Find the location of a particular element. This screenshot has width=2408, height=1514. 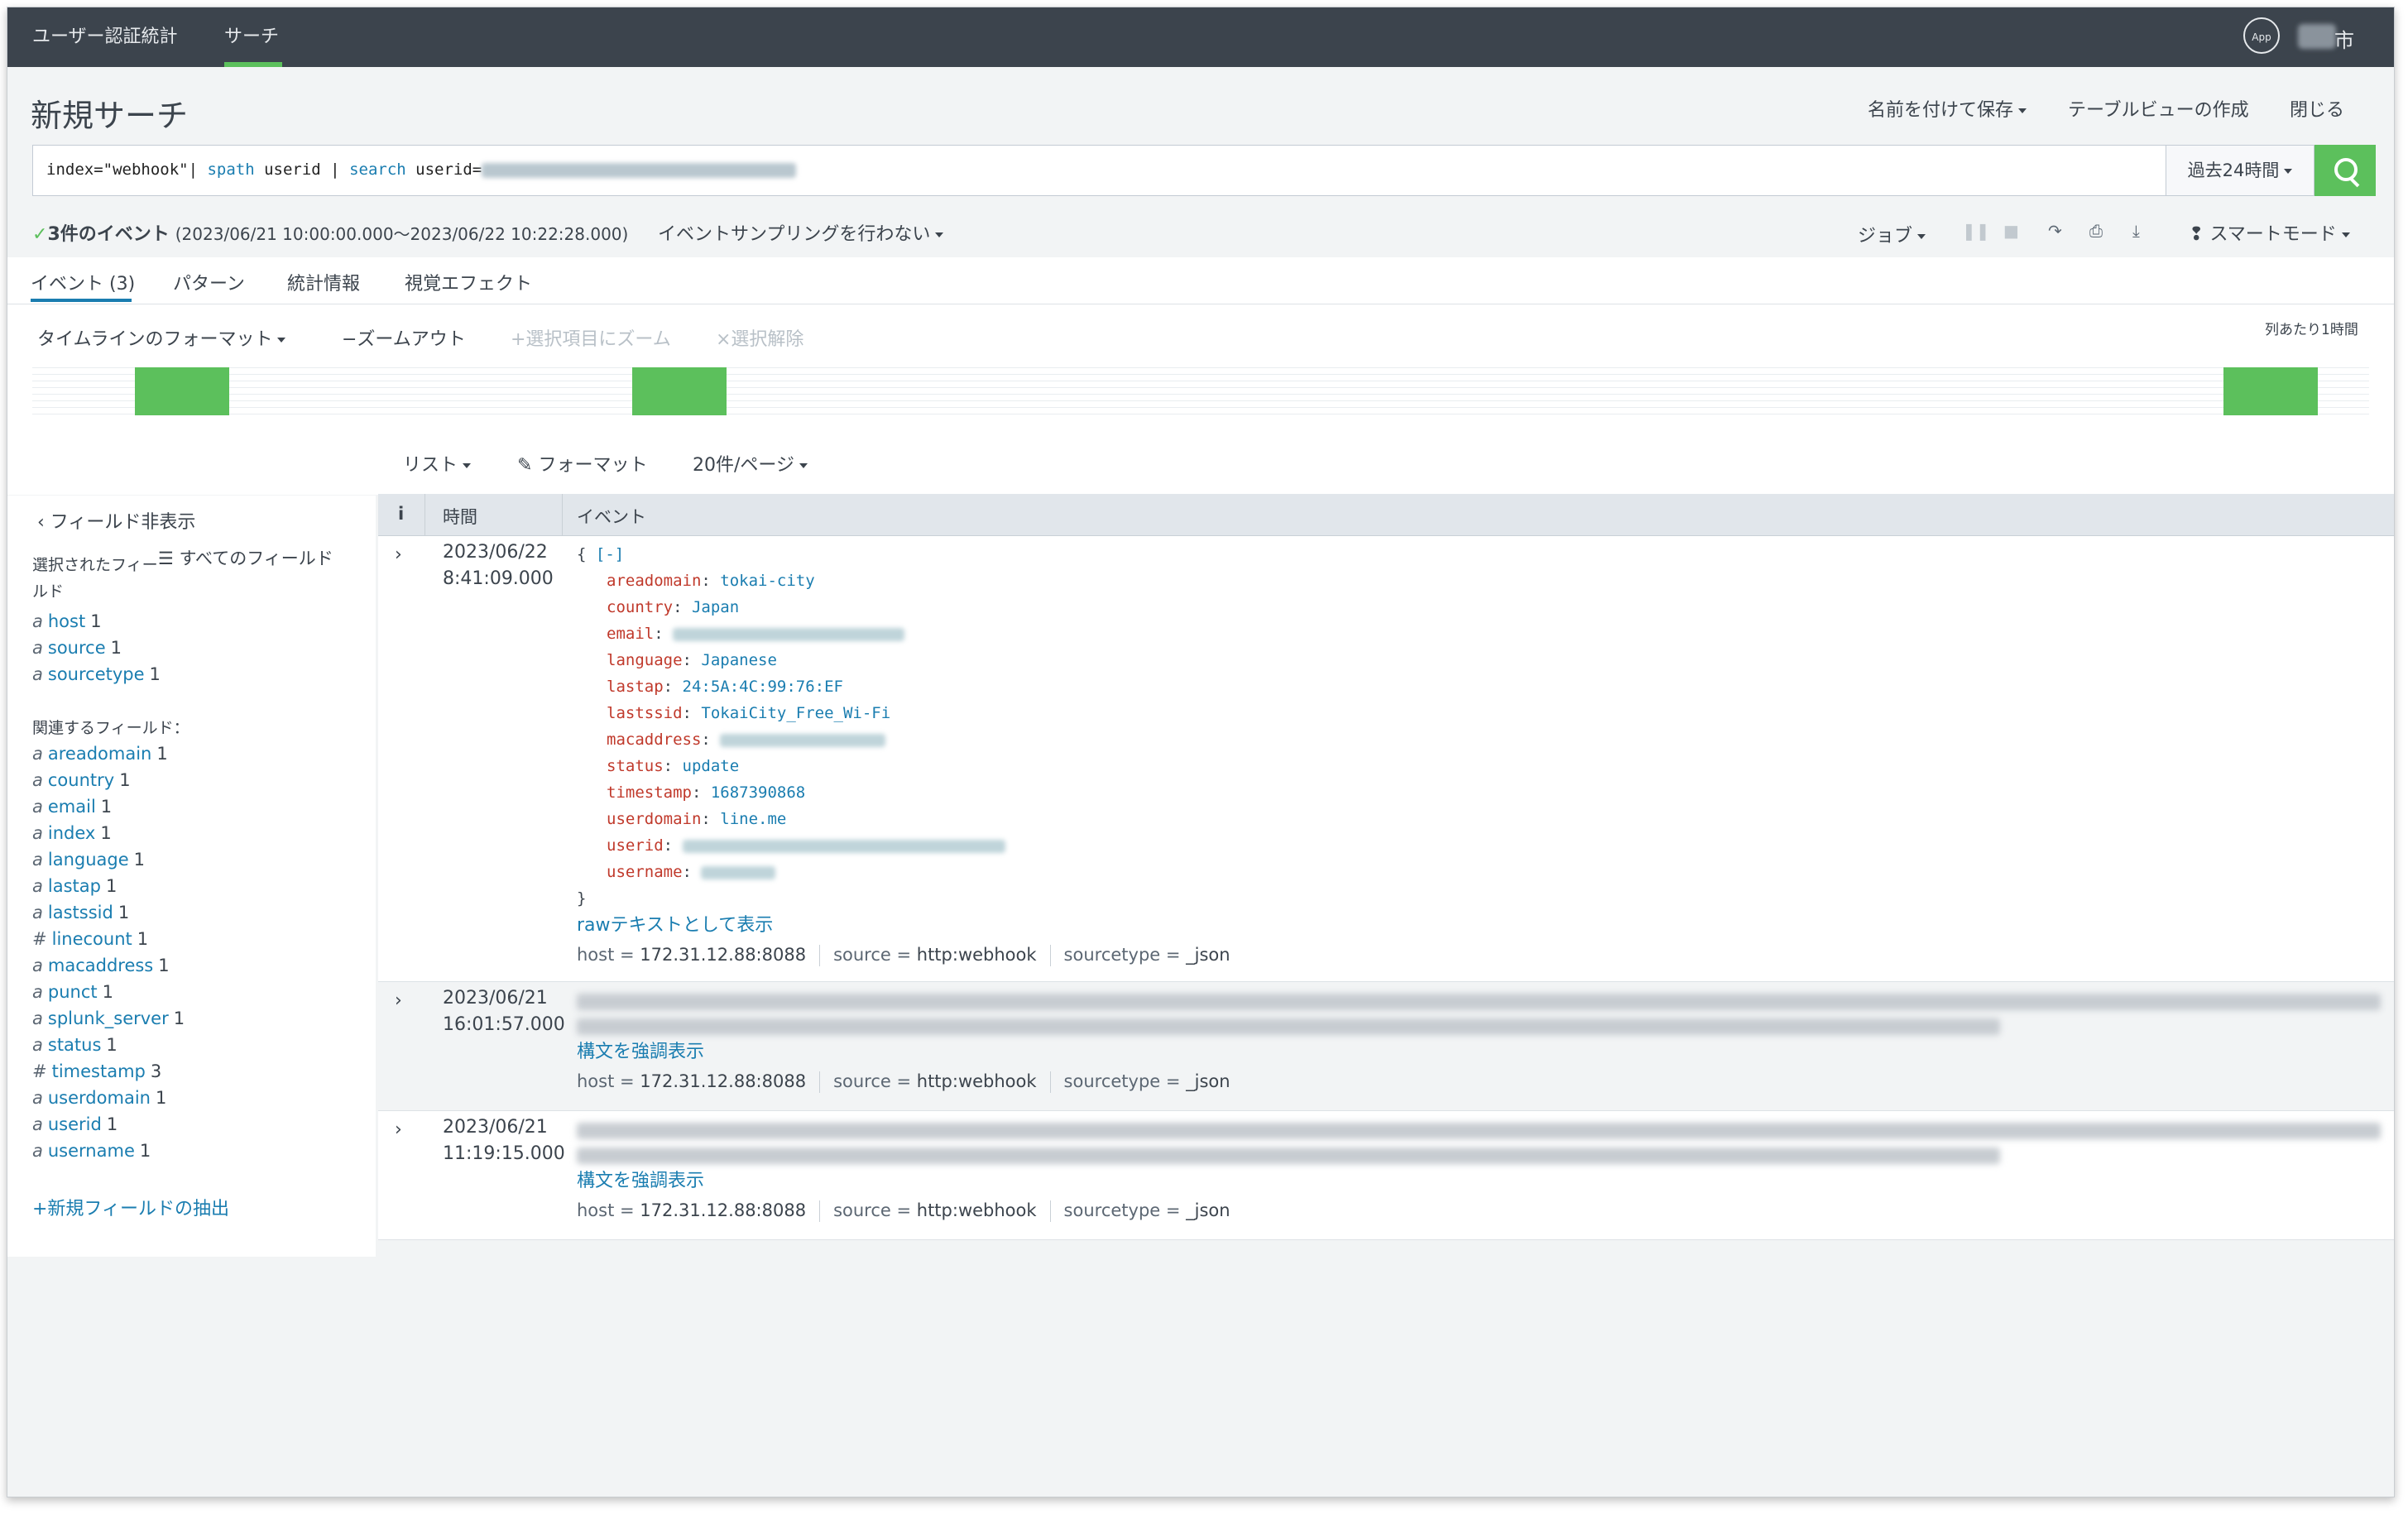

timeline-chart is located at coordinates (1200, 393).